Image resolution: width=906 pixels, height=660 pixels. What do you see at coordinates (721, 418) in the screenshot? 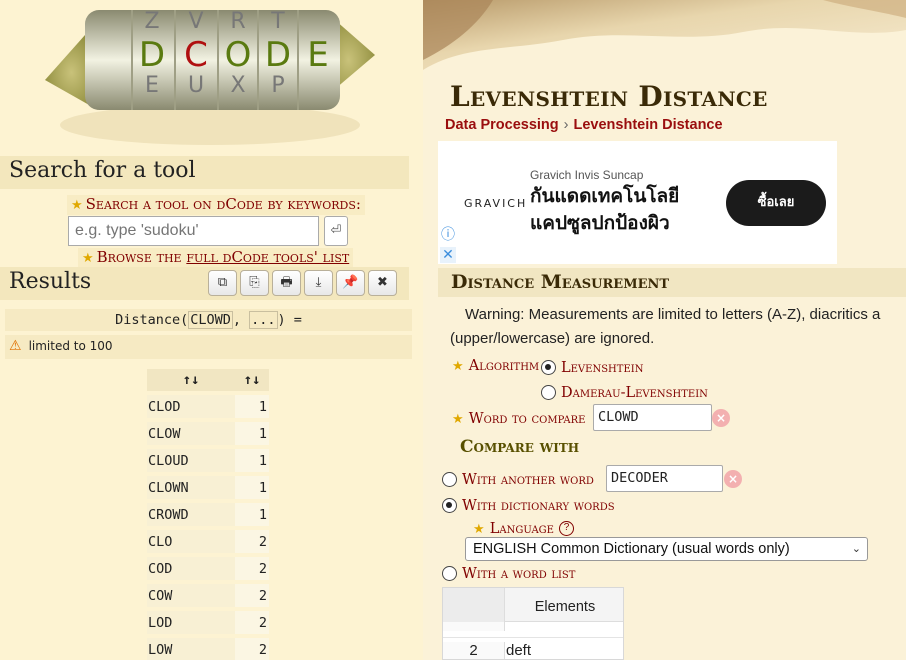
I see `clear-word-icon: ×` at bounding box center [721, 418].